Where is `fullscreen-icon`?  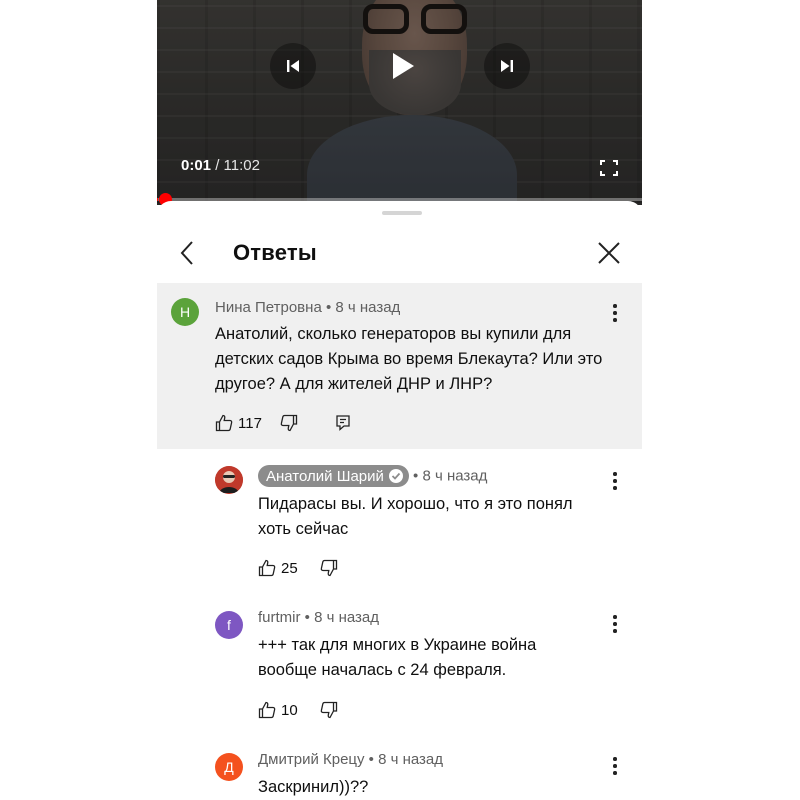
fullscreen-icon is located at coordinates (609, 168).